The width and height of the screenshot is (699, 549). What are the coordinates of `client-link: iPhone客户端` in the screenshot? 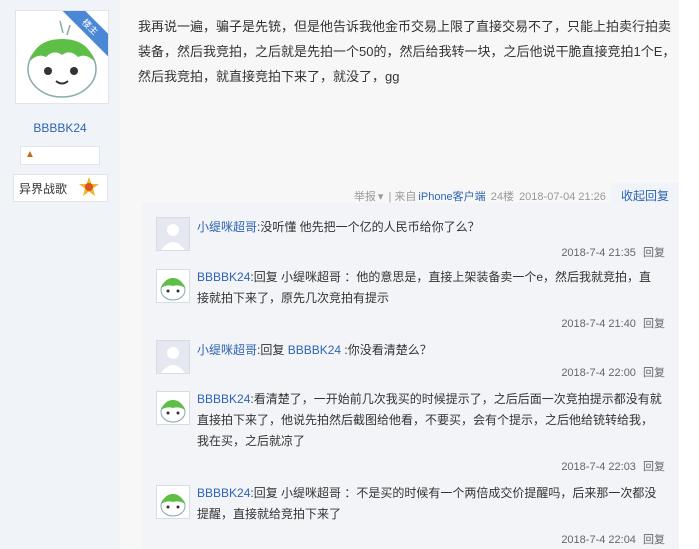 It's located at (451, 197).